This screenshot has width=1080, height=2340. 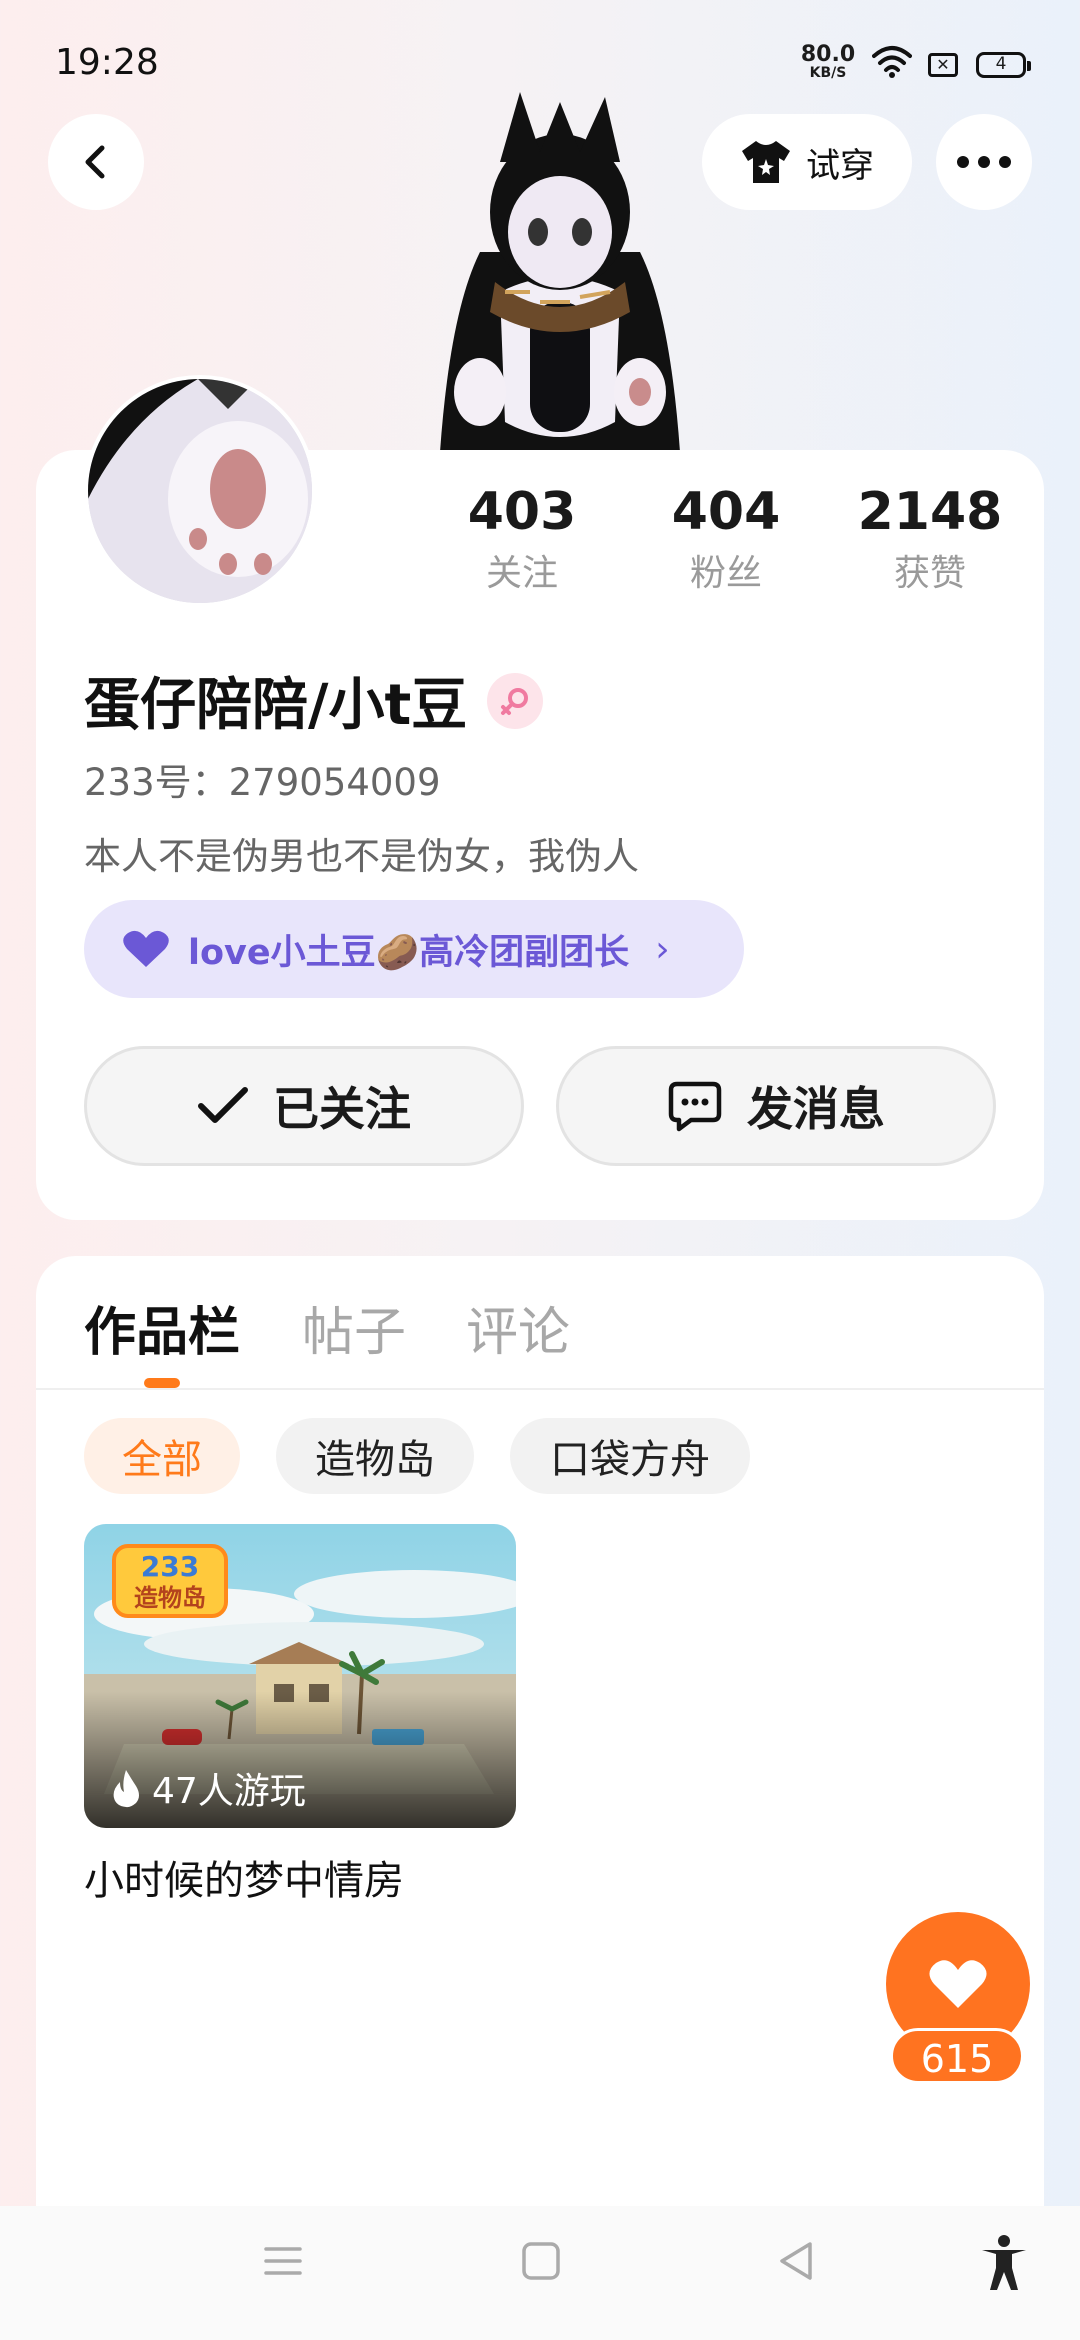 I want to click on fire-icon, so click(x=126, y=1789).